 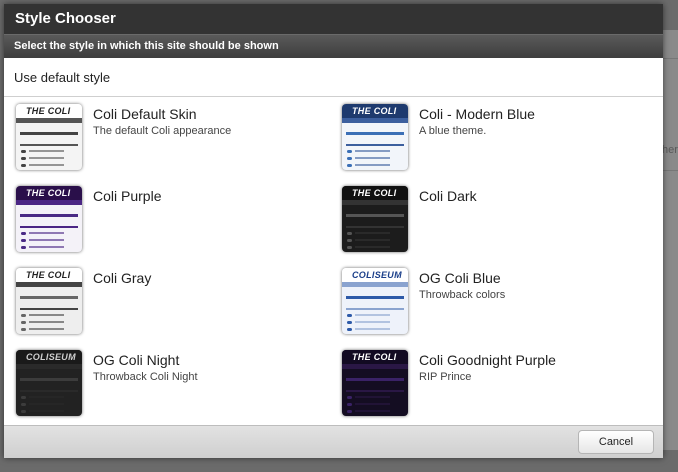 What do you see at coordinates (333, 77) in the screenshot?
I see `use-default-style-option: Use default style` at bounding box center [333, 77].